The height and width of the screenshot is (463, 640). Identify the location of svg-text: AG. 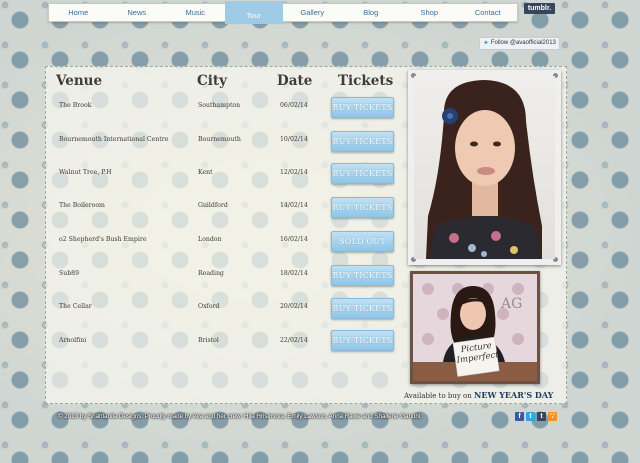
(511, 304).